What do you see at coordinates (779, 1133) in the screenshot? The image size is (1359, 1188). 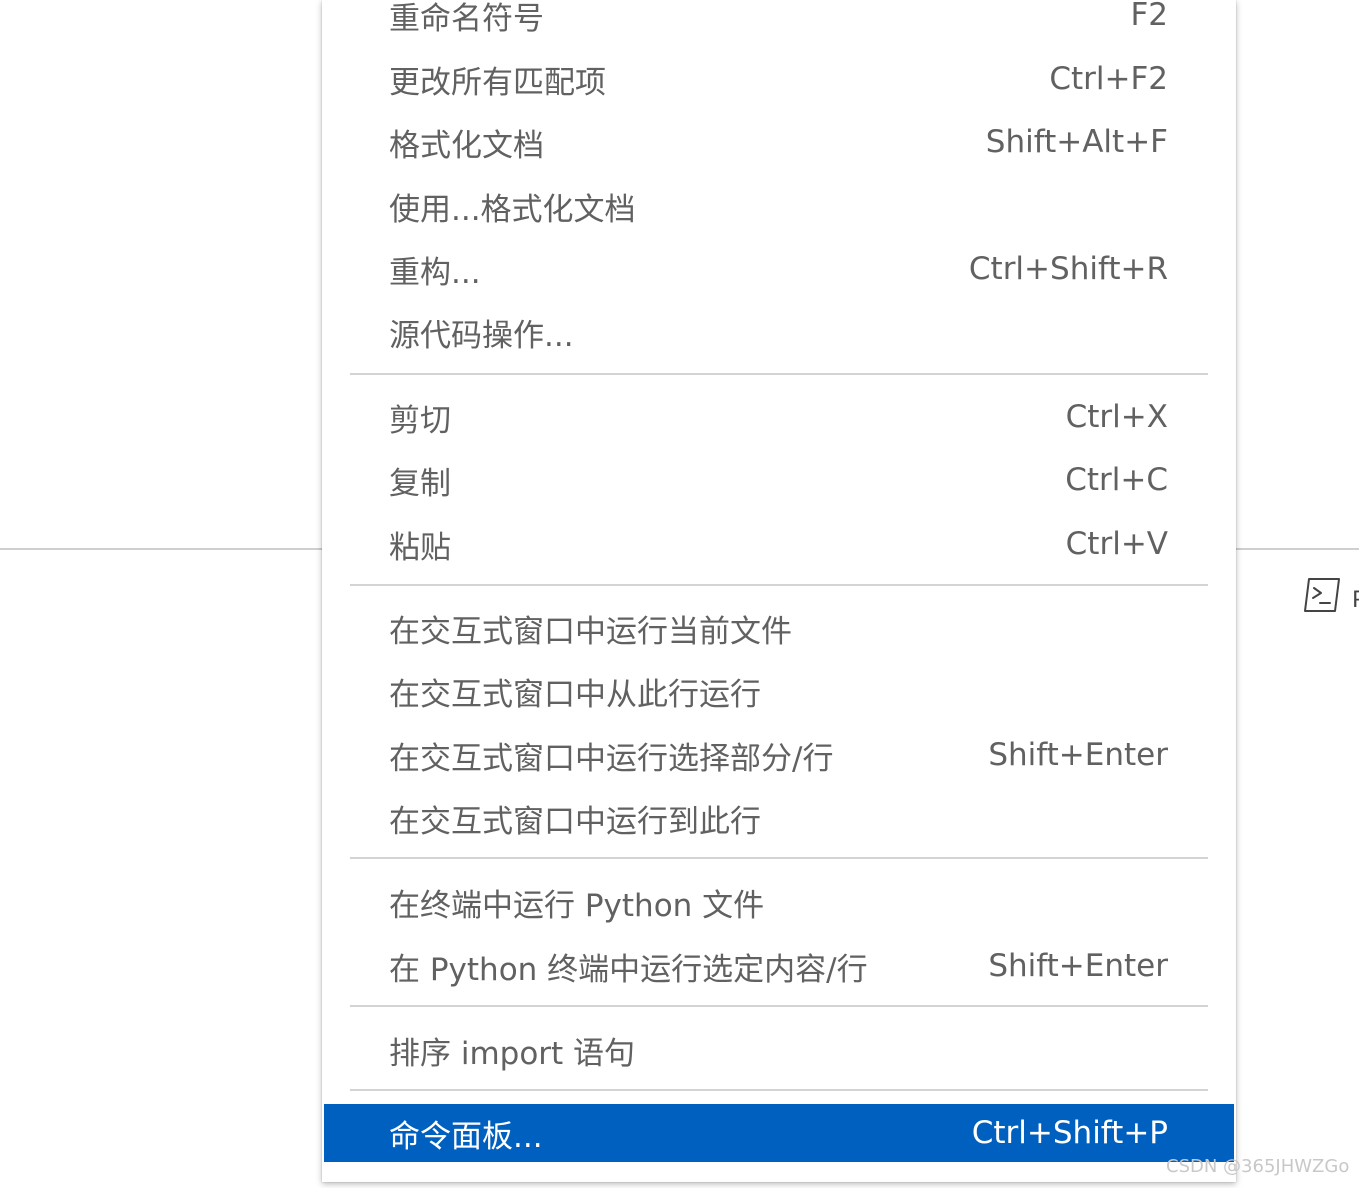 I see `menu-item-command-palette: 命令面板... Ctrl+Shift+P` at bounding box center [779, 1133].